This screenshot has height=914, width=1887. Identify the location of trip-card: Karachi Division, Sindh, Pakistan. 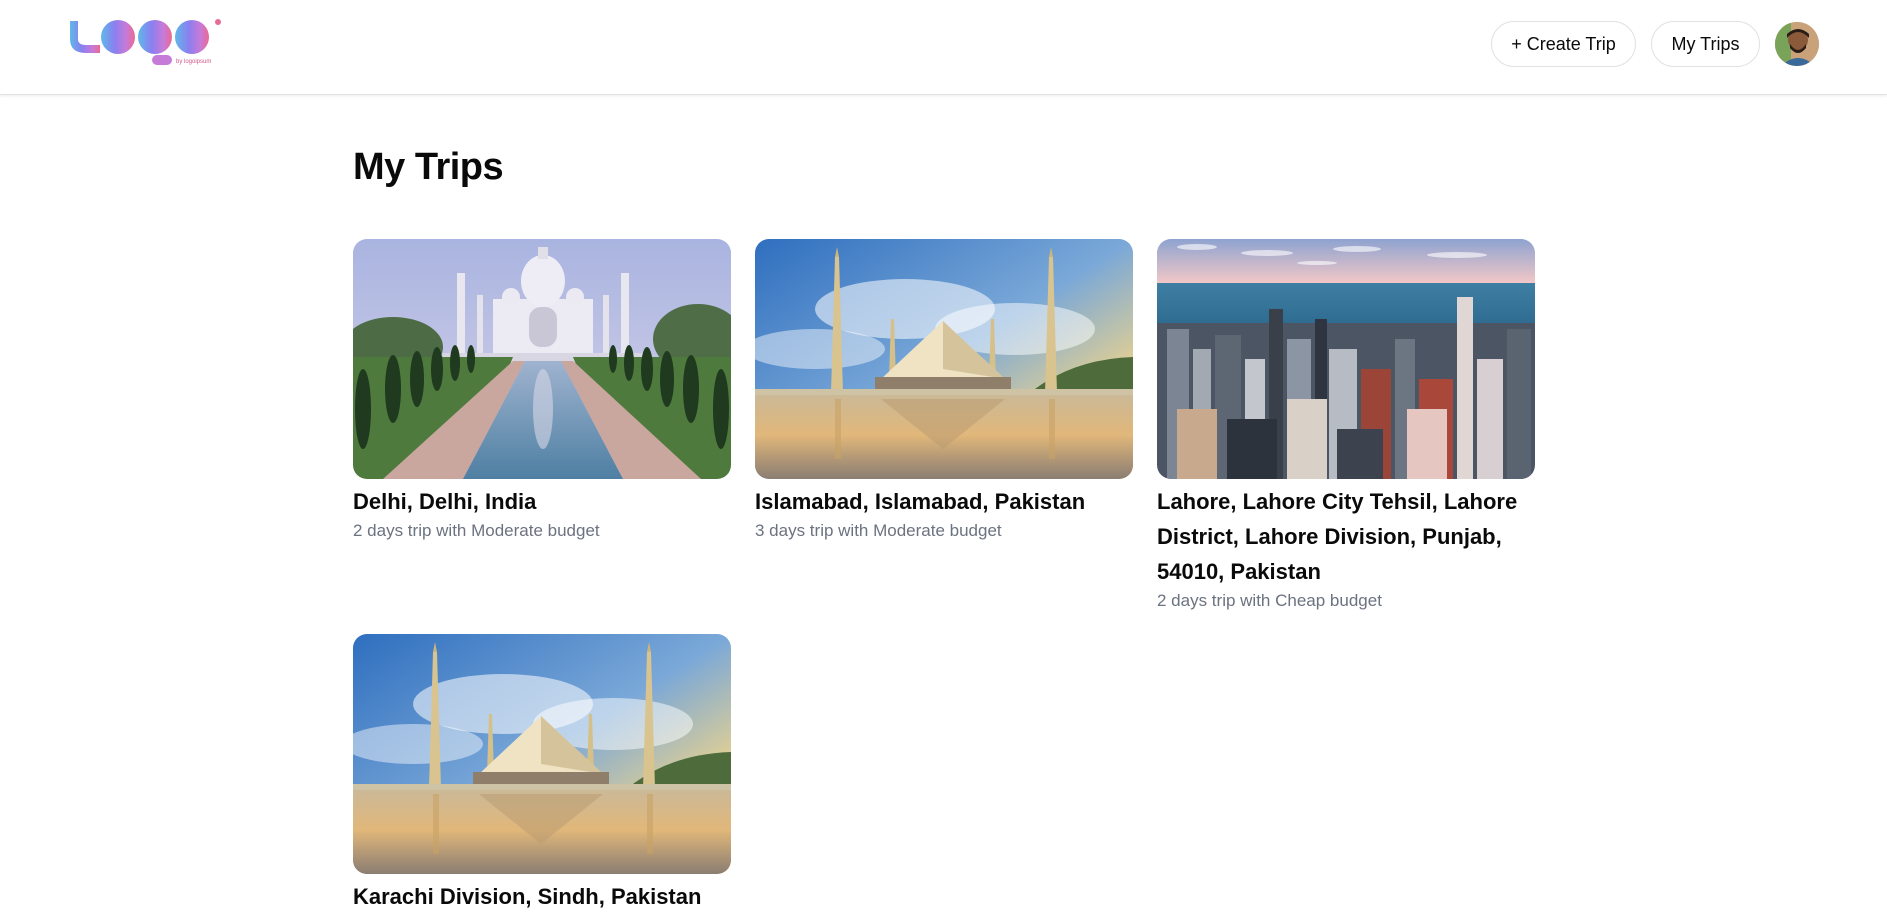
(542, 774).